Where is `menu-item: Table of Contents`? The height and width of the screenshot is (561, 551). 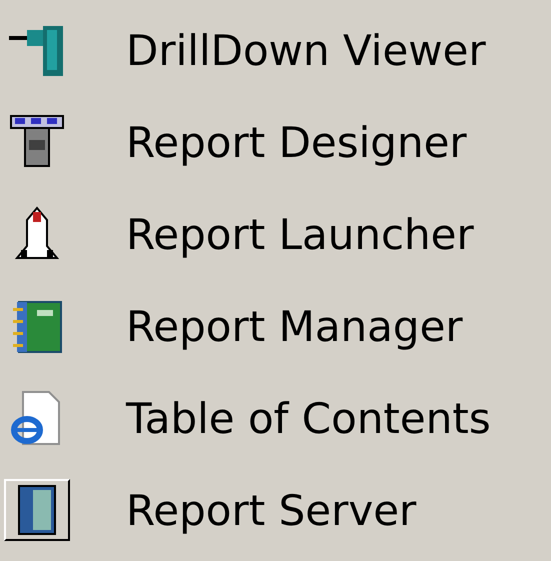 menu-item: Table of Contents is located at coordinates (308, 418).